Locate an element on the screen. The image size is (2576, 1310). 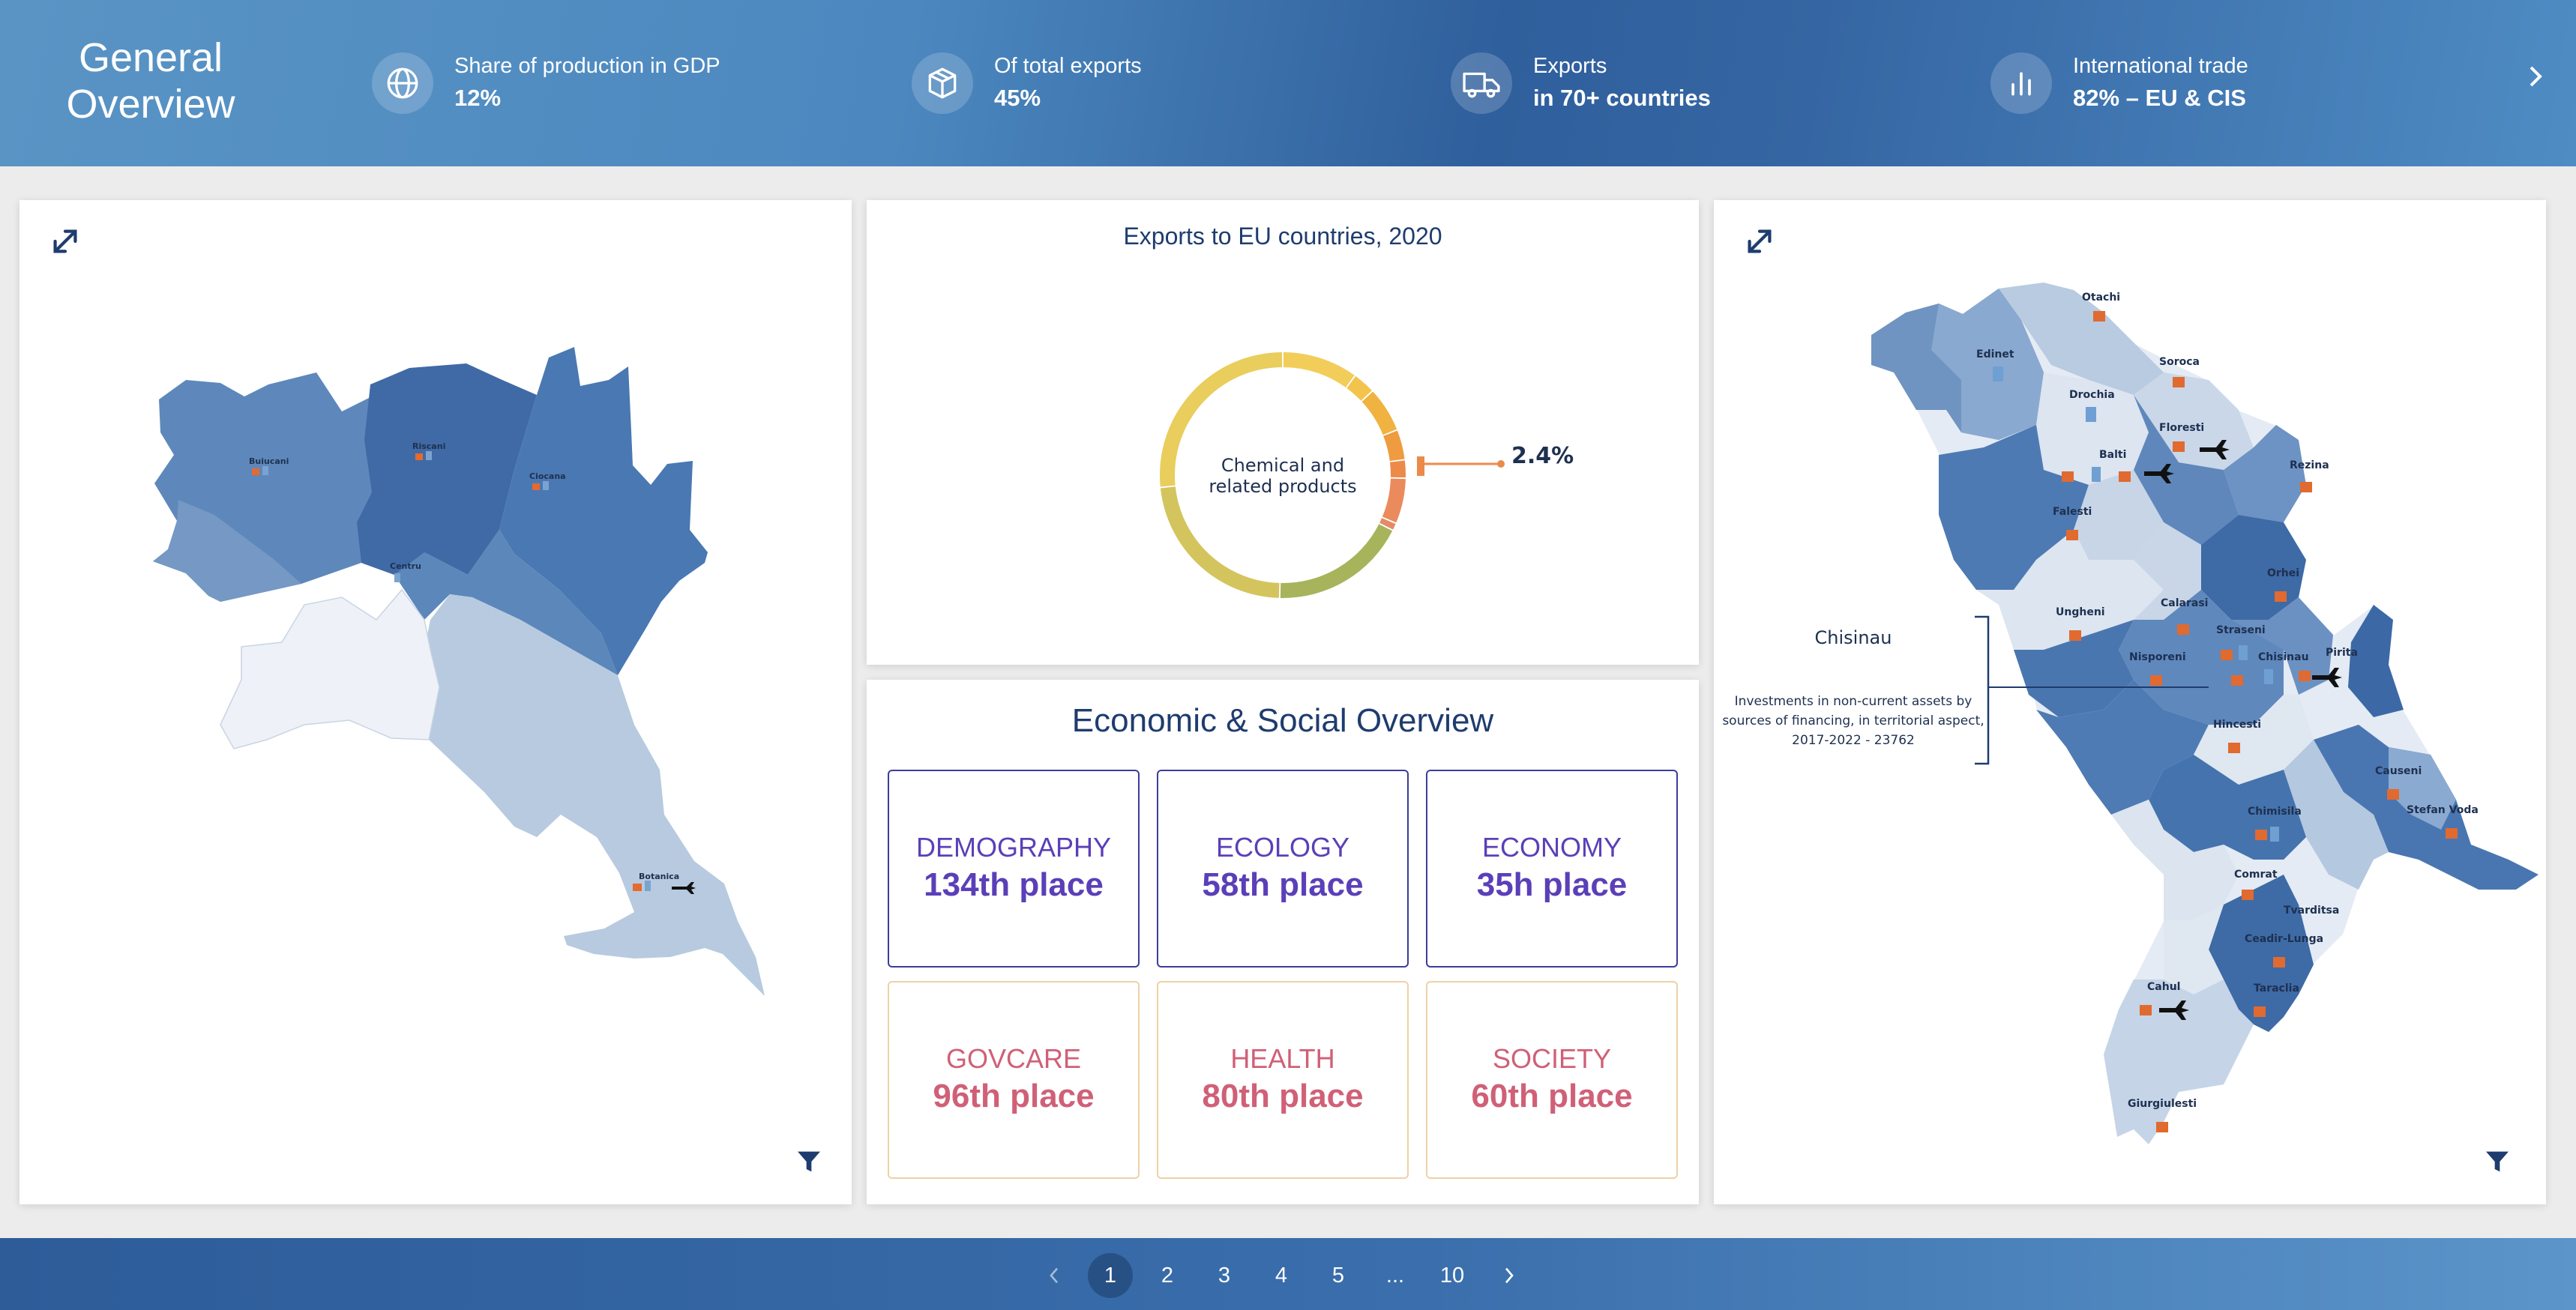
map-label-causeni: Causeni is located at coordinates (2399, 771).